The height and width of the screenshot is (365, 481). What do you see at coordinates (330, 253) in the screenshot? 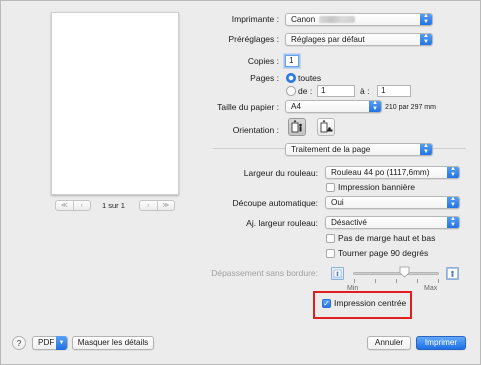
I see `rotate-checkbox` at bounding box center [330, 253].